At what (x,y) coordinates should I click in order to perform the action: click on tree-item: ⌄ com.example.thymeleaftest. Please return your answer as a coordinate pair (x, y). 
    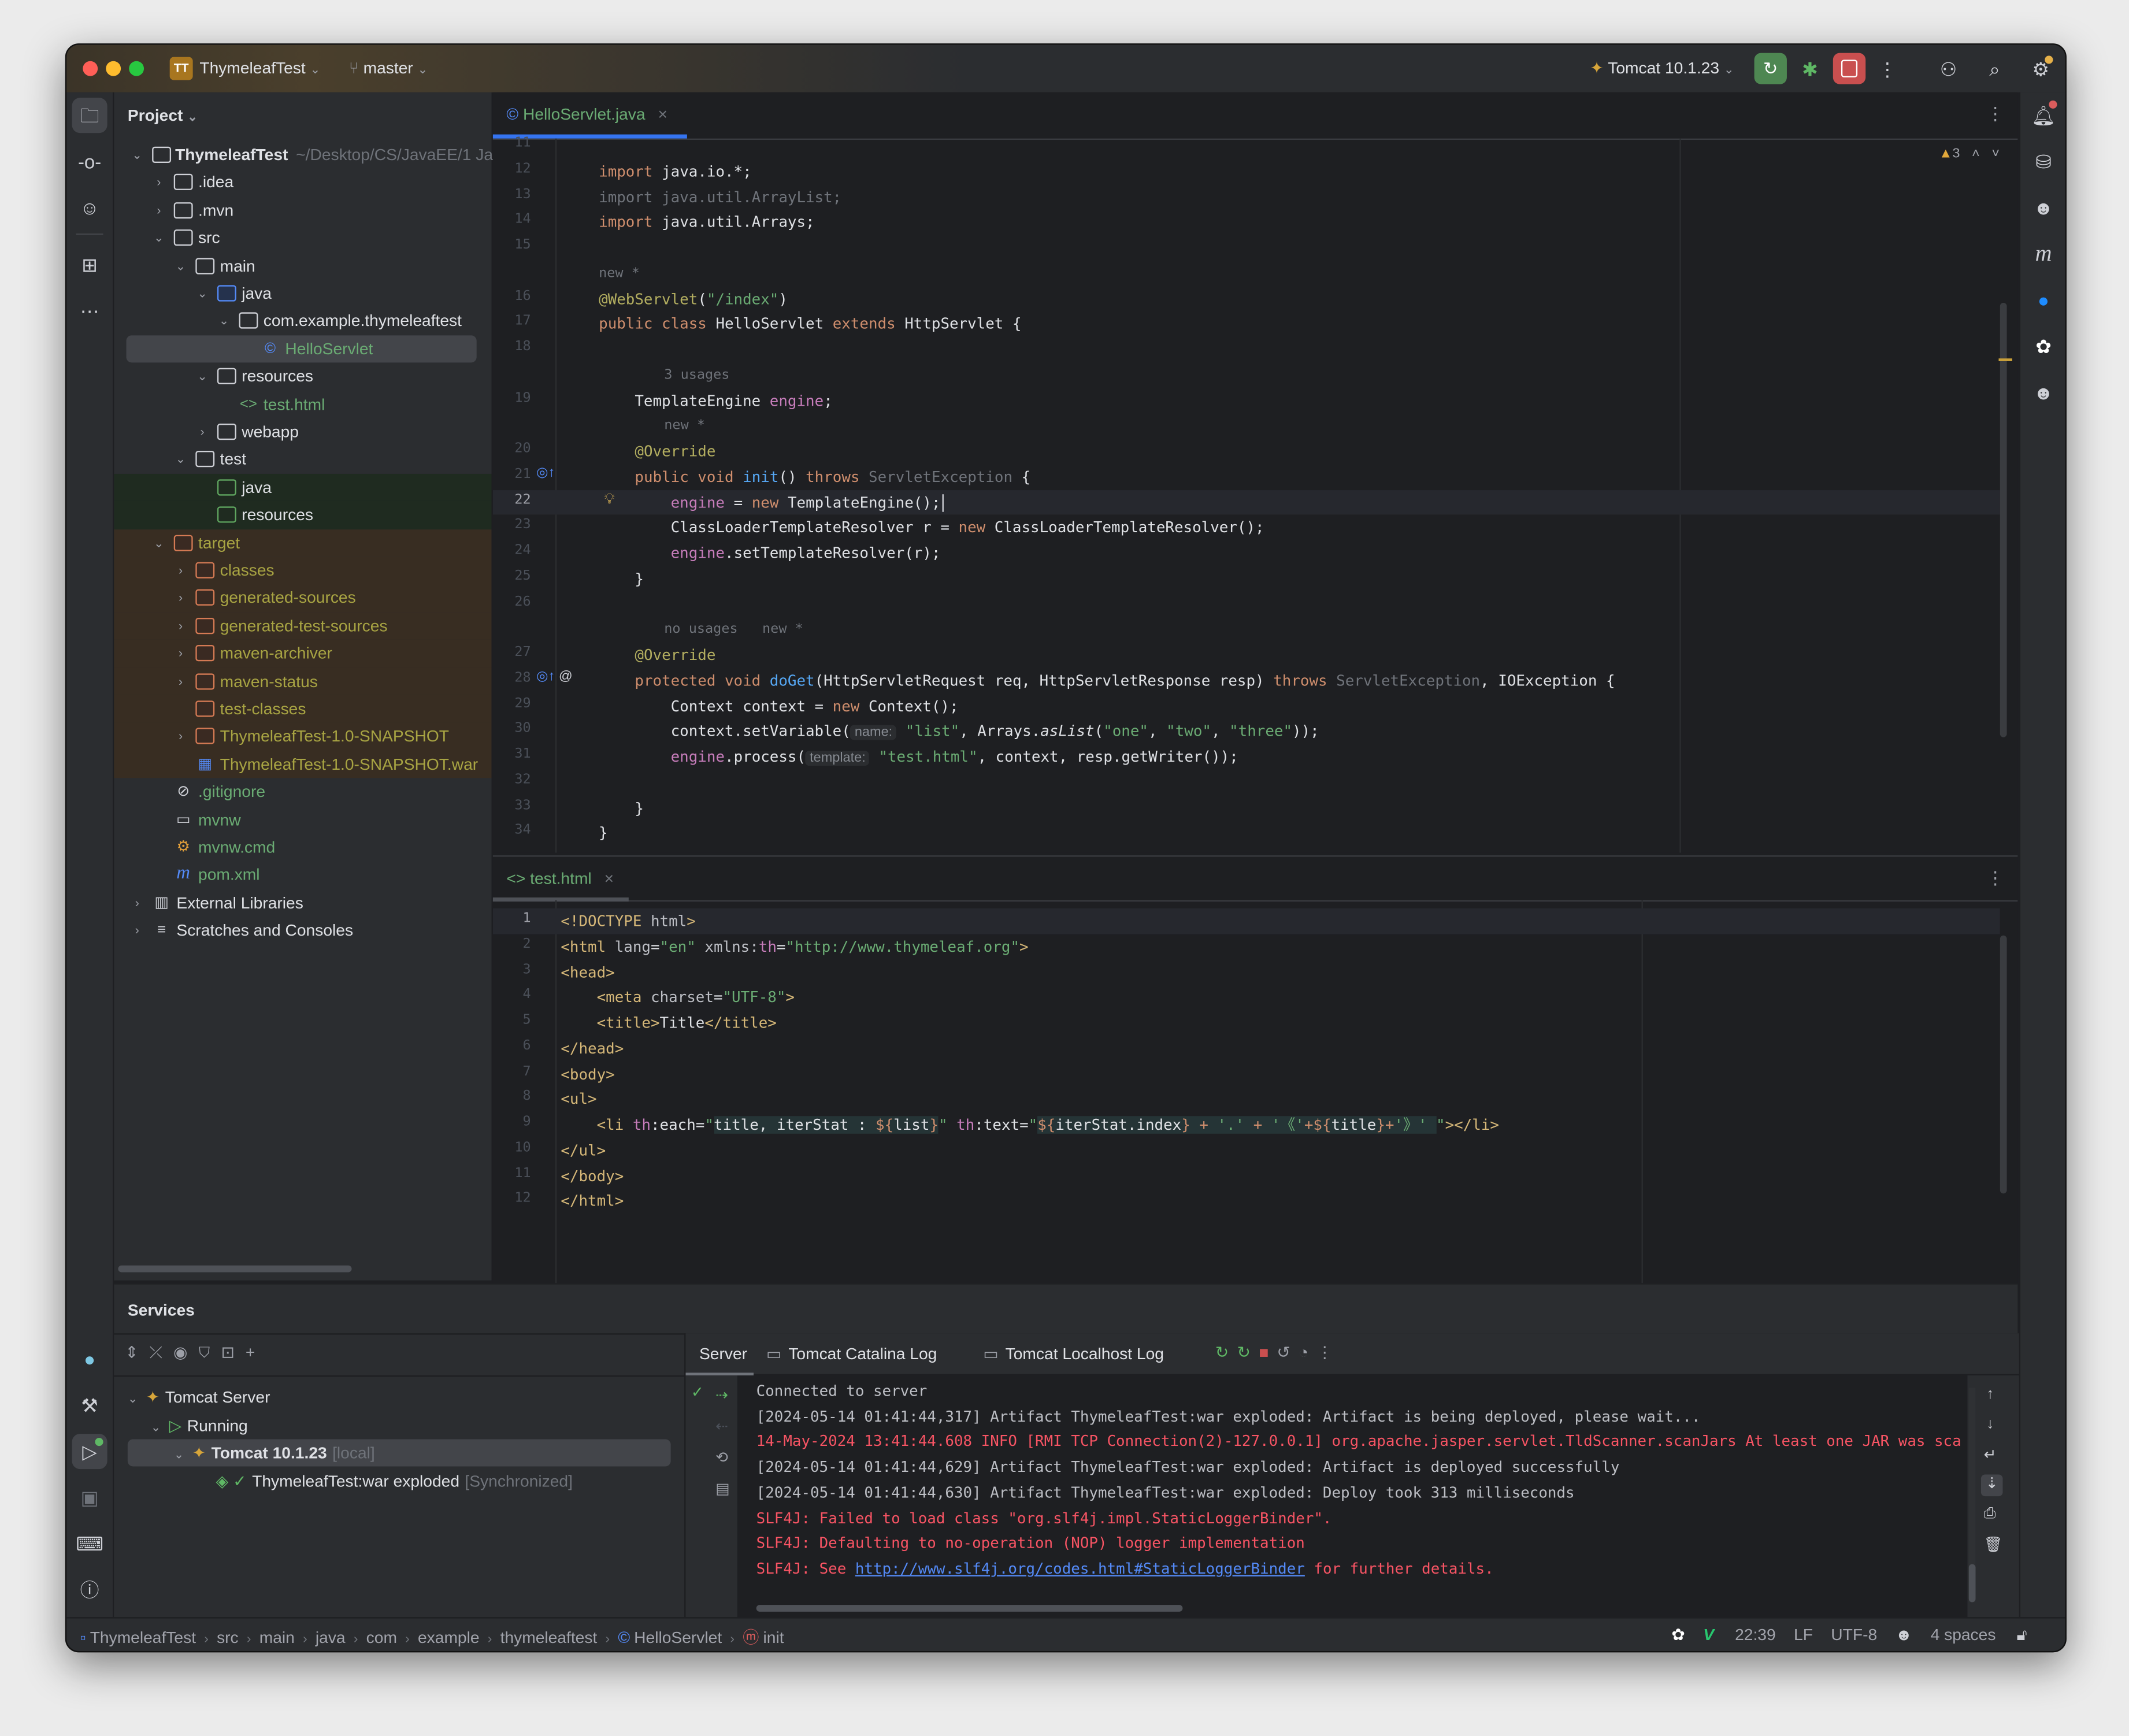
    Looking at the image, I should click on (302, 321).